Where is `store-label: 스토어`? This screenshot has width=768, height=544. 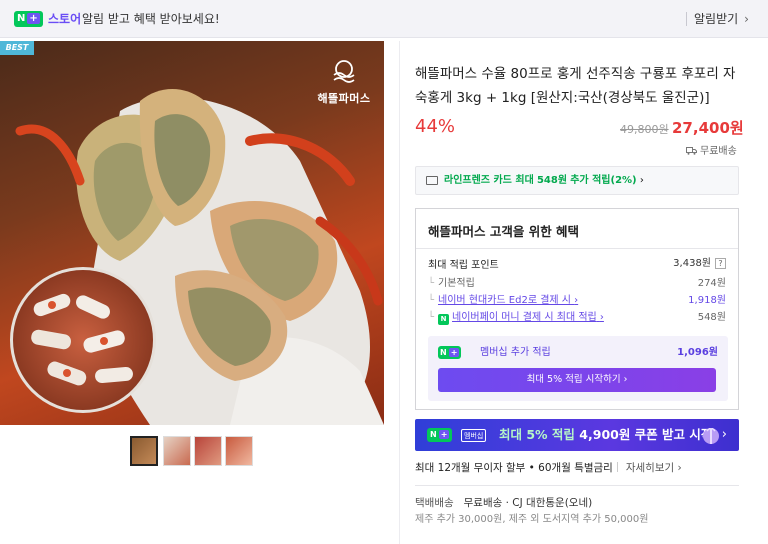 store-label: 스토어 is located at coordinates (65, 19).